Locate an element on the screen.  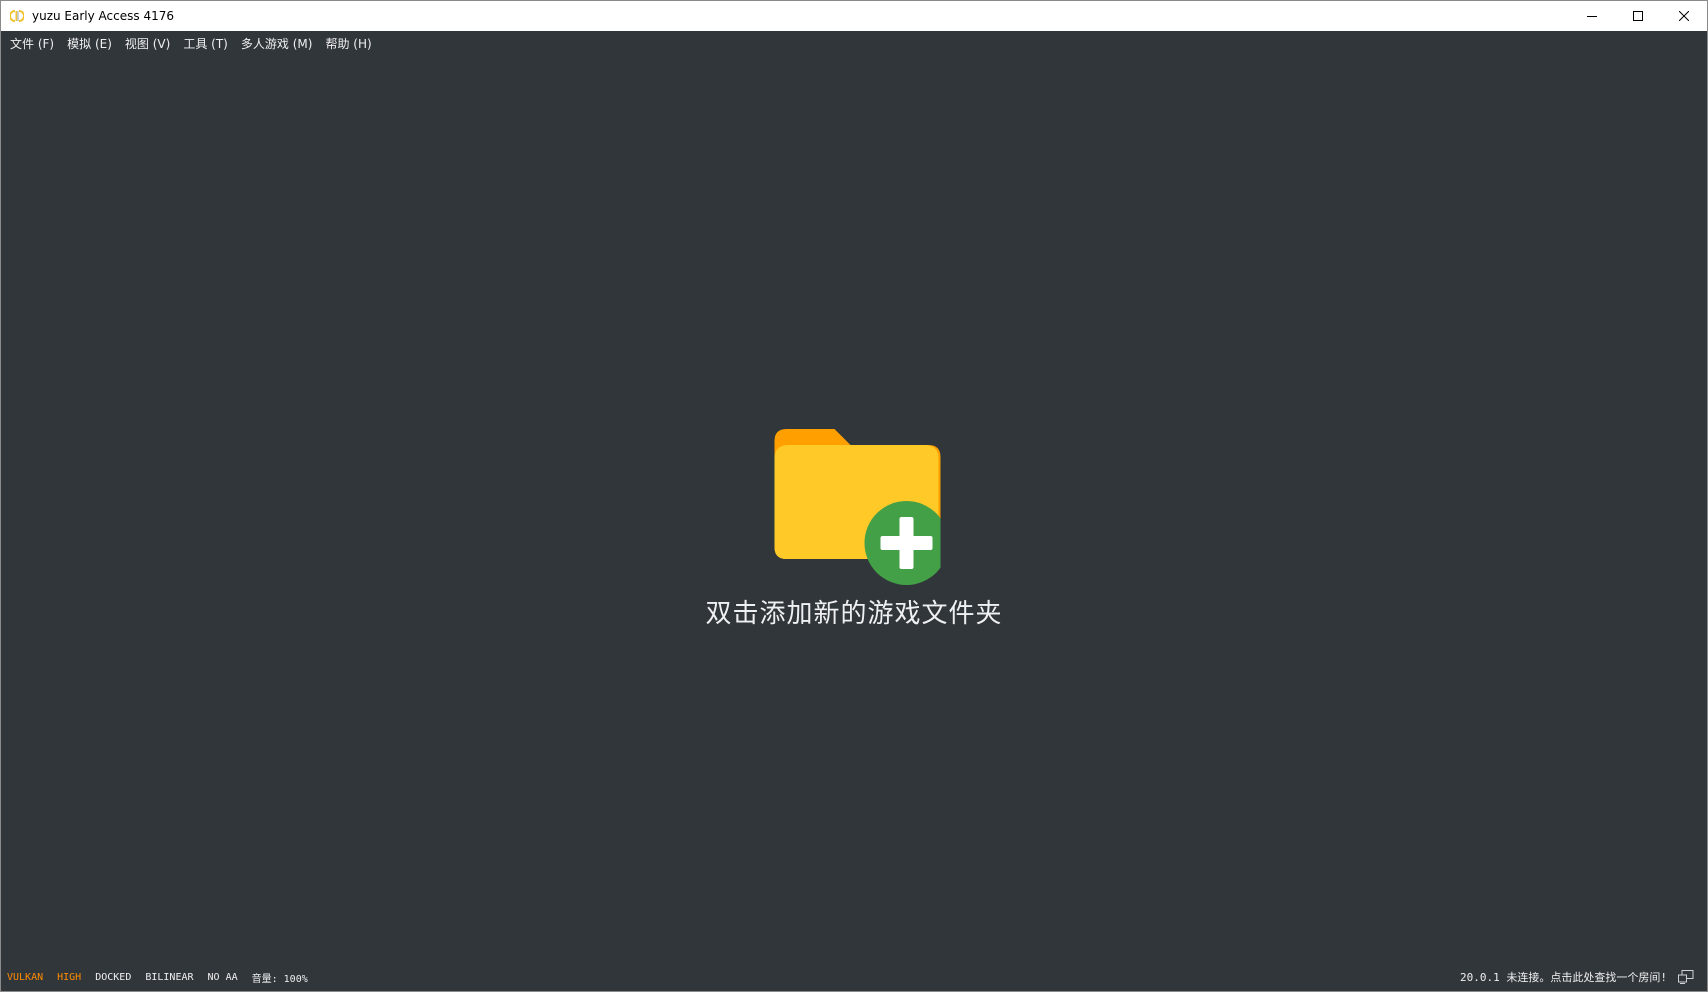
window-controls is located at coordinates (1638, 16).